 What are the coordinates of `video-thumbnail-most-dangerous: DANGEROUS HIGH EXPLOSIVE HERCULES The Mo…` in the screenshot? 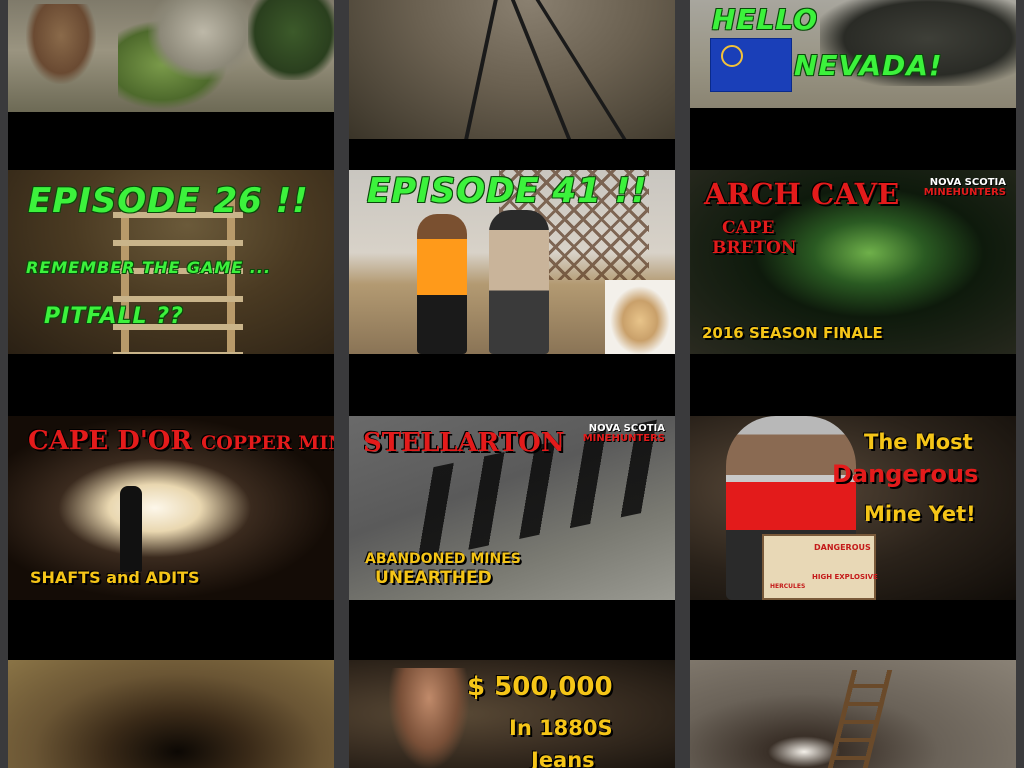 It's located at (853, 508).